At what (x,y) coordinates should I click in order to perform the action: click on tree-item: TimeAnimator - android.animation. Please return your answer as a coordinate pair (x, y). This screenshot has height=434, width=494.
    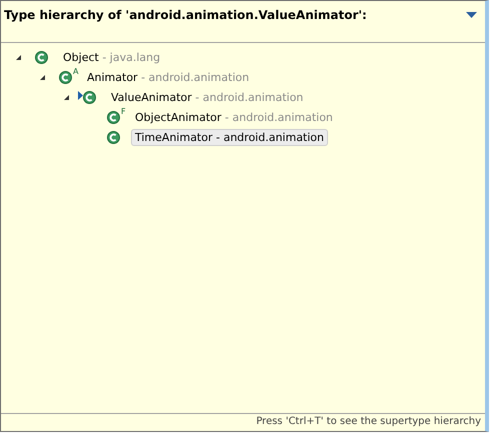
    Looking at the image, I should click on (229, 137).